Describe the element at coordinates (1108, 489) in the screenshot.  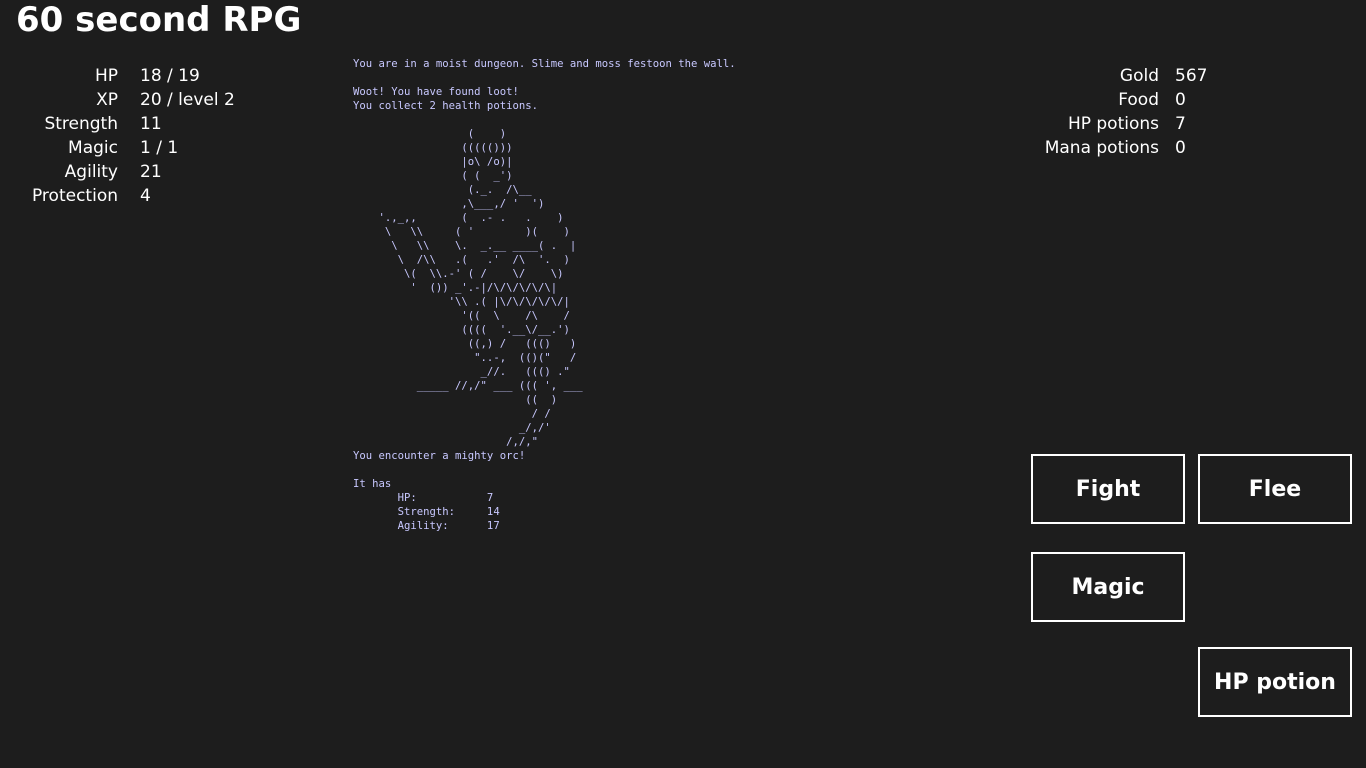
I see `fight-button: Fight` at that location.